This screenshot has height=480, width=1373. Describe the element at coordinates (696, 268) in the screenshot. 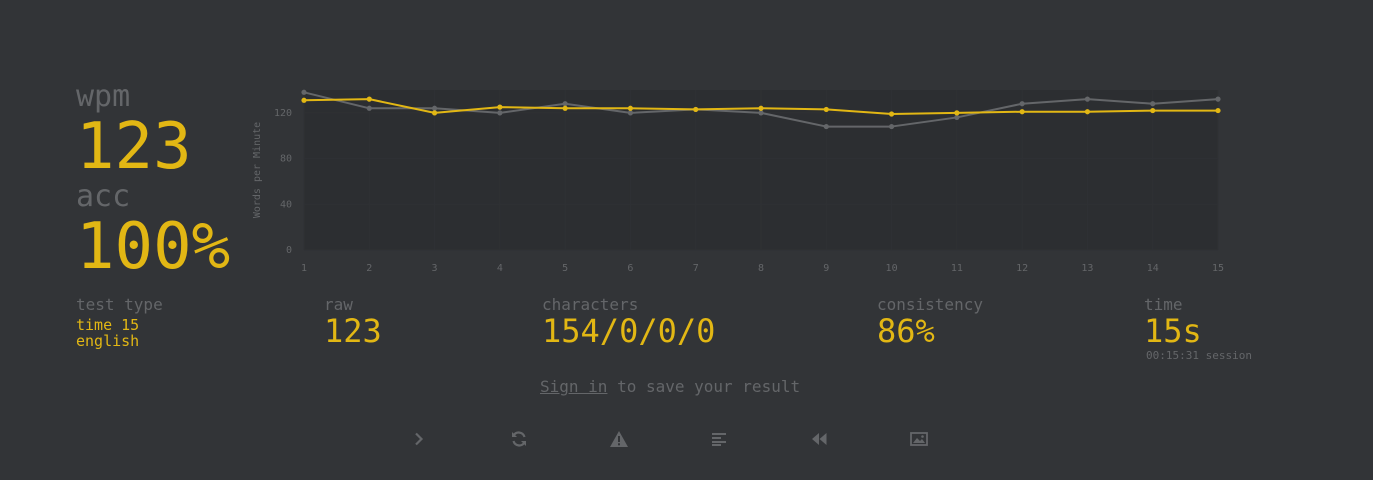

I see `x-tick-label: 7` at that location.